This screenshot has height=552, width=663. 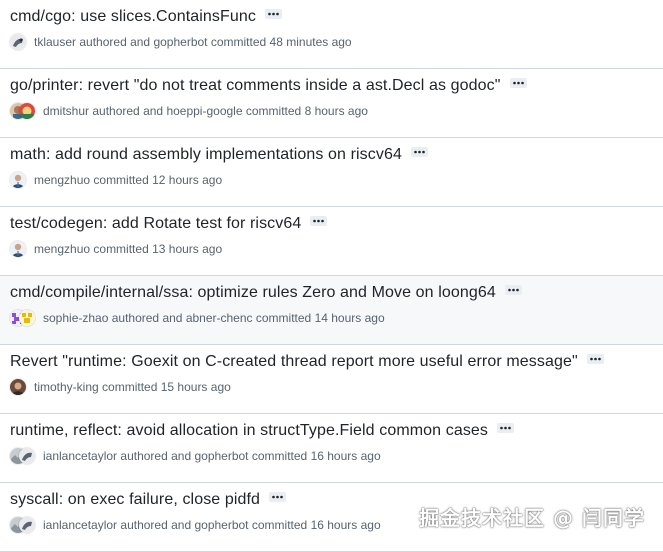 I want to click on author-link: dmitshur, so click(x=66, y=111).